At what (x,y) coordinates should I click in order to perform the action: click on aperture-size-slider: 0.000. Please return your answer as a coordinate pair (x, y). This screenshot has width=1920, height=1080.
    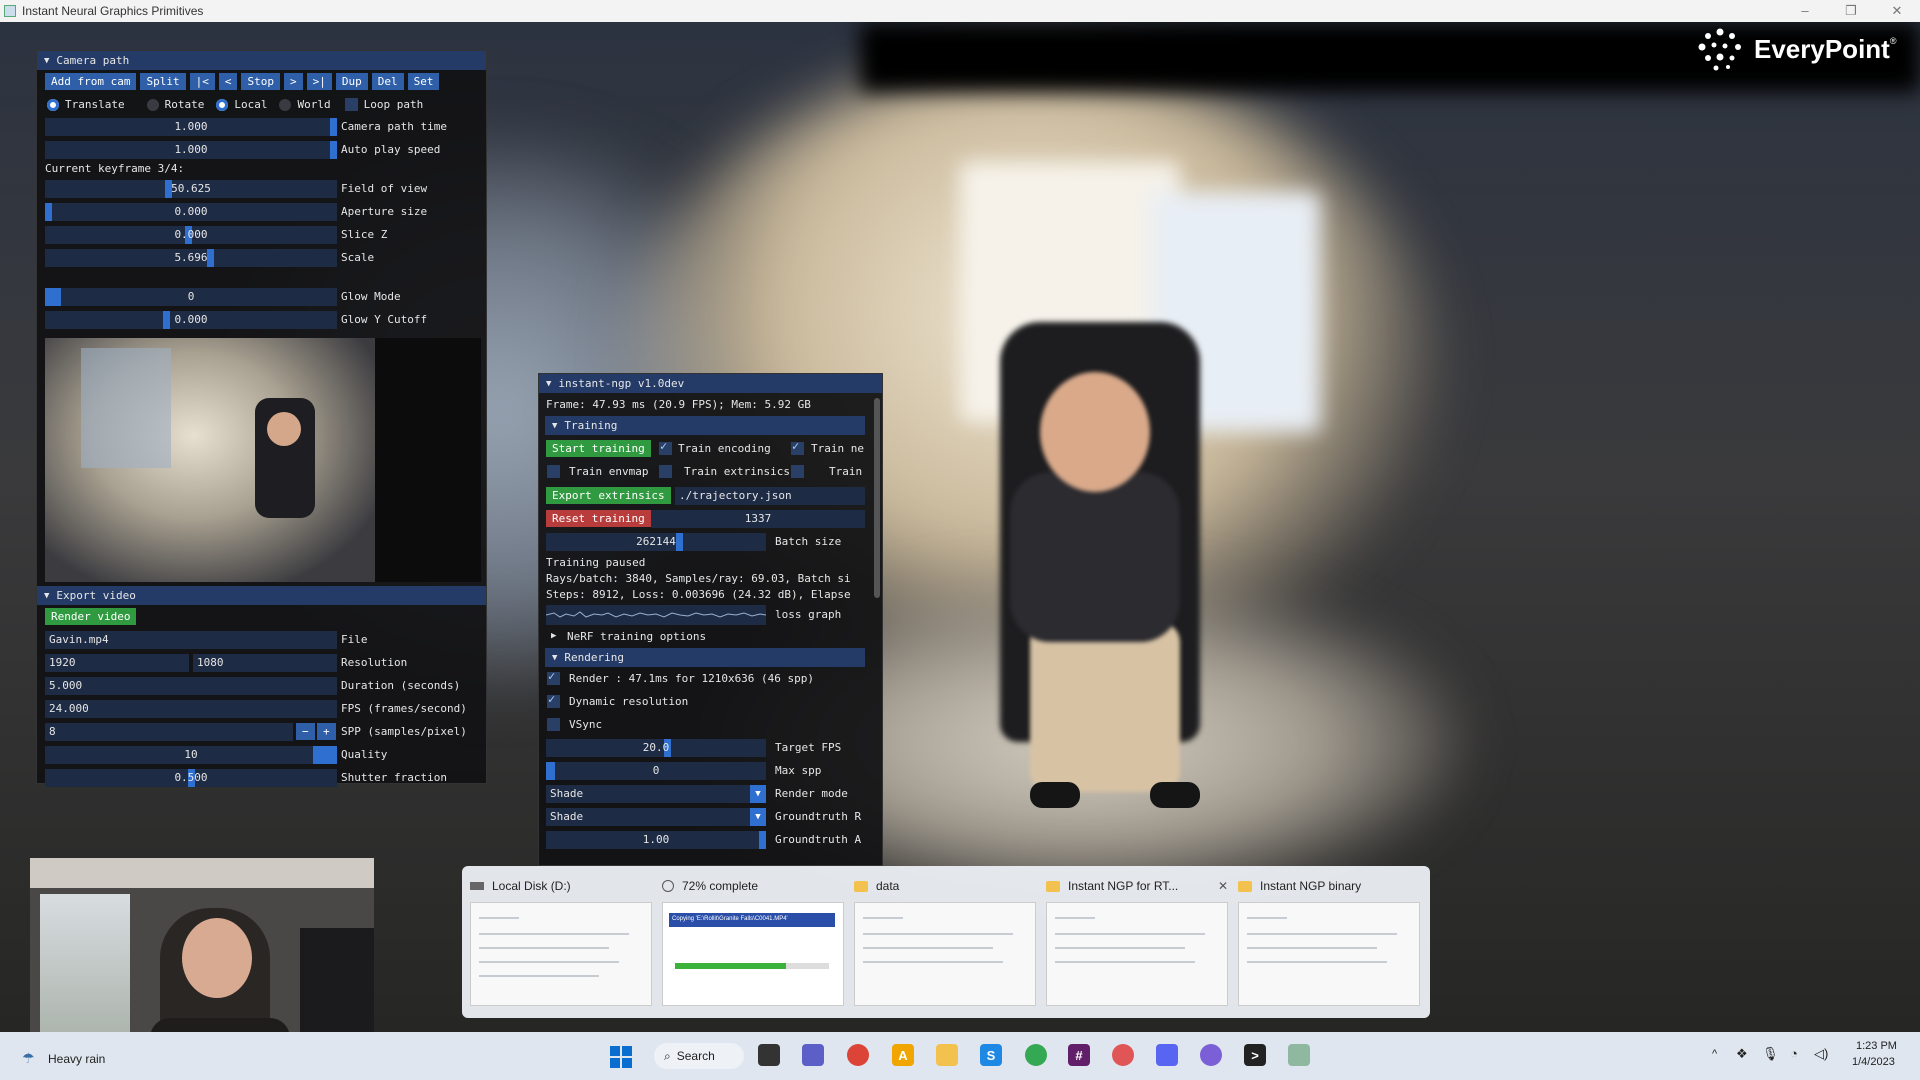
    Looking at the image, I should click on (191, 212).